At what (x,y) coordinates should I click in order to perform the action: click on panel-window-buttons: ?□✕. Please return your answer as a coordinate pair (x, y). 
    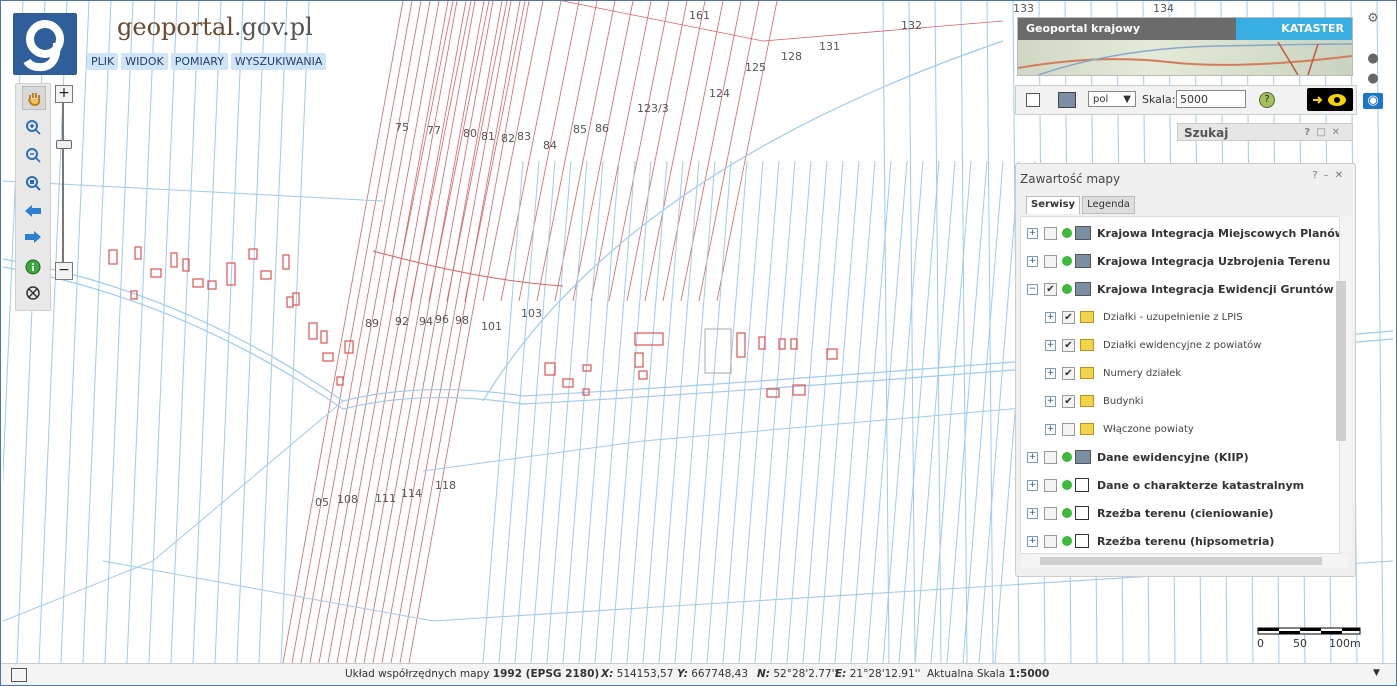
    Looking at the image, I should click on (1325, 133).